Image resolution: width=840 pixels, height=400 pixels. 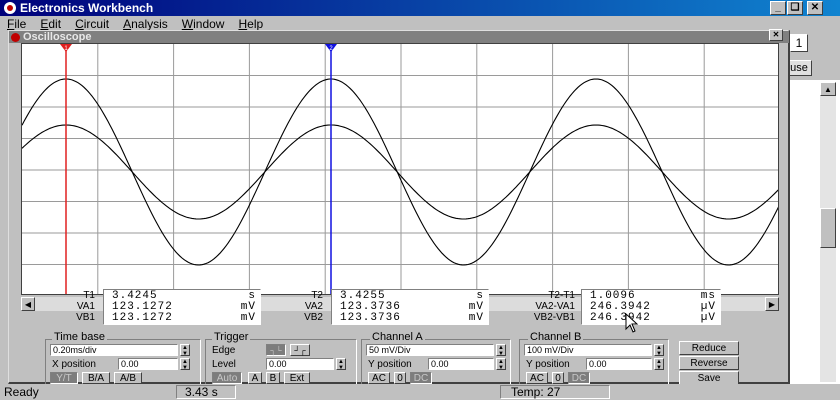 I want to click on reverse-button: Reverse, so click(x=709, y=363).